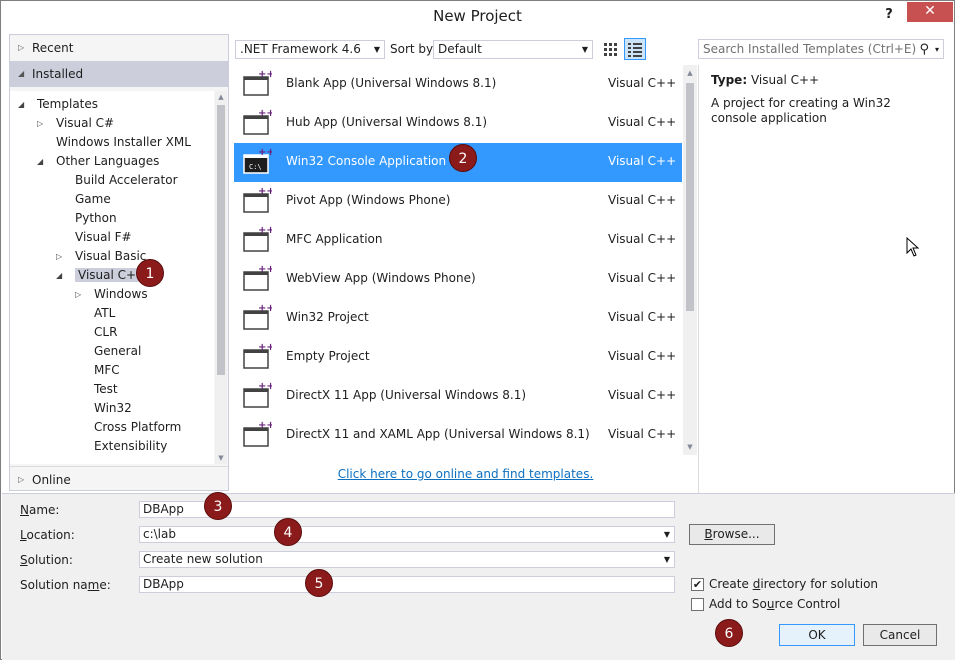 The height and width of the screenshot is (660, 955). I want to click on grid-view-button, so click(611, 49).